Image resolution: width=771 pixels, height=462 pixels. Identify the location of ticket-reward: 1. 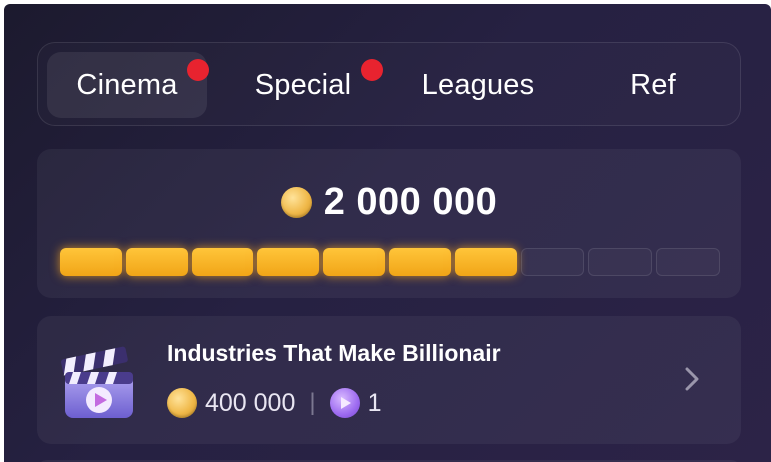
(374, 402).